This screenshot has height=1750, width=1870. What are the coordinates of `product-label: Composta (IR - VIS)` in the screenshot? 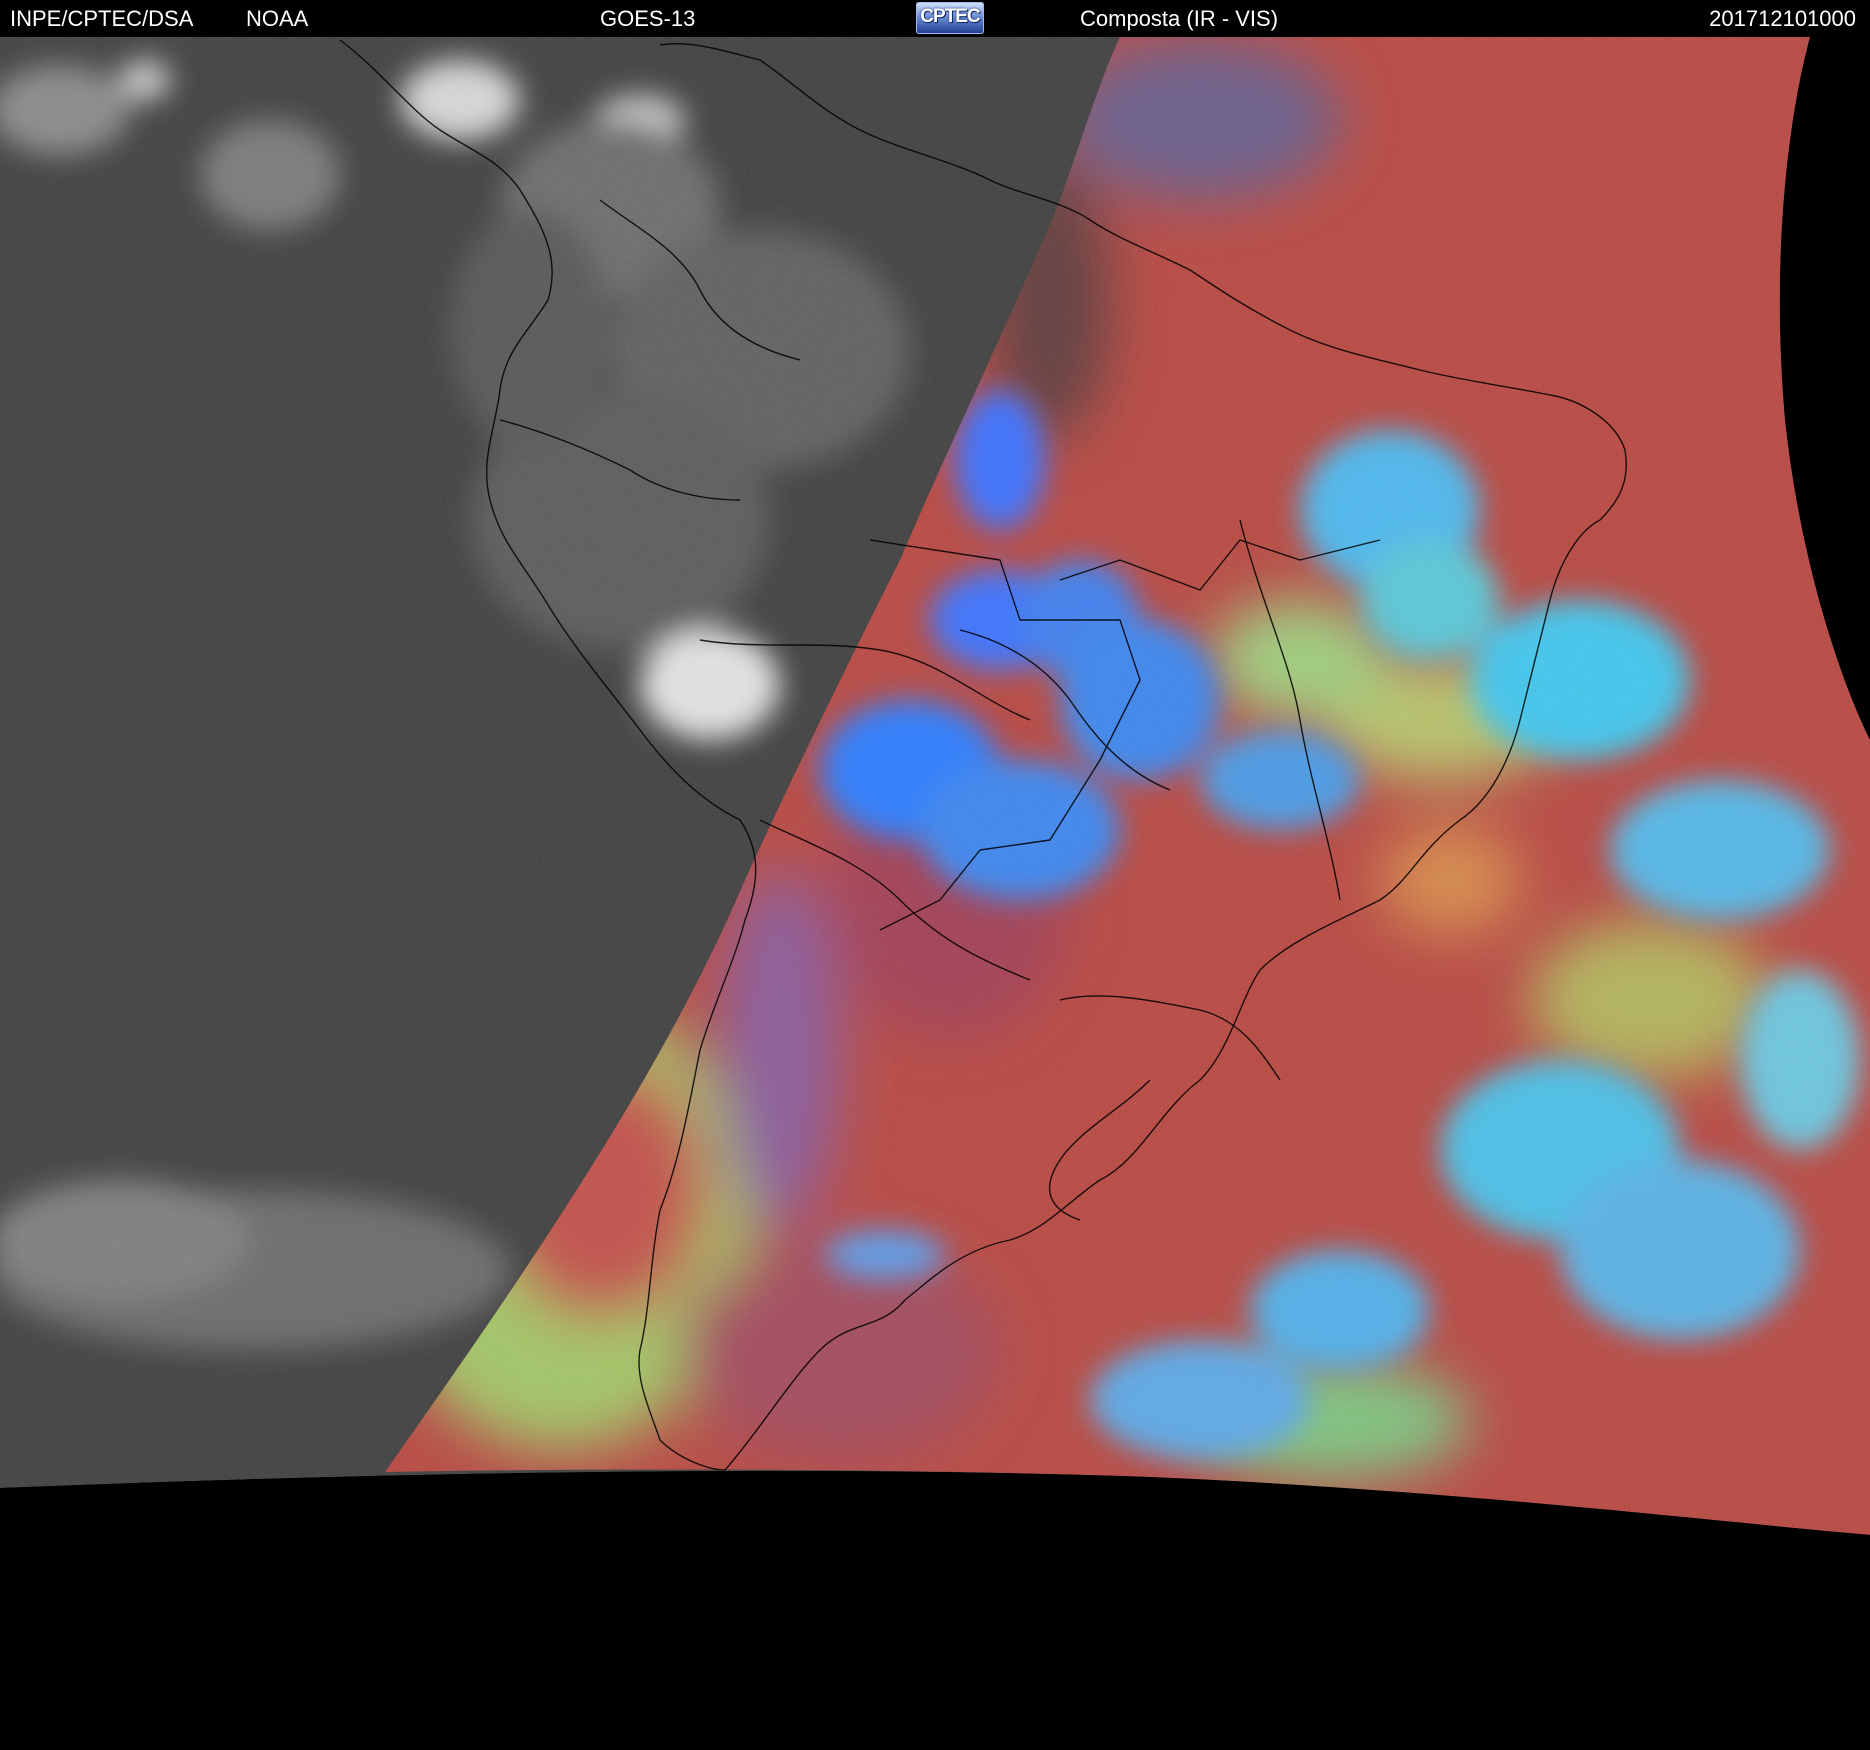 It's located at (1179, 18).